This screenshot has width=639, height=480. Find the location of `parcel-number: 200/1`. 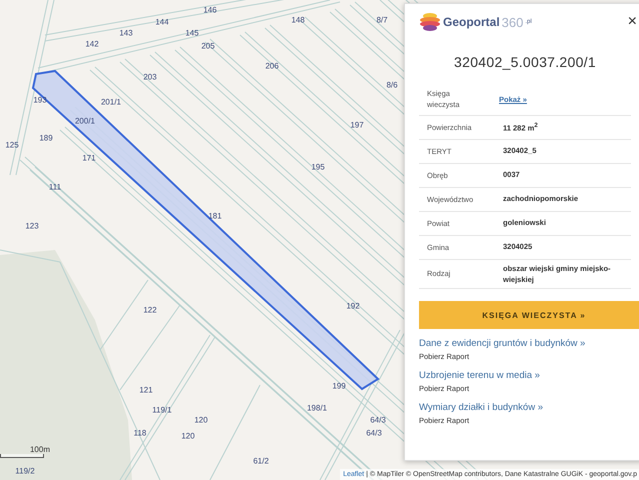

parcel-number: 200/1 is located at coordinates (85, 121).